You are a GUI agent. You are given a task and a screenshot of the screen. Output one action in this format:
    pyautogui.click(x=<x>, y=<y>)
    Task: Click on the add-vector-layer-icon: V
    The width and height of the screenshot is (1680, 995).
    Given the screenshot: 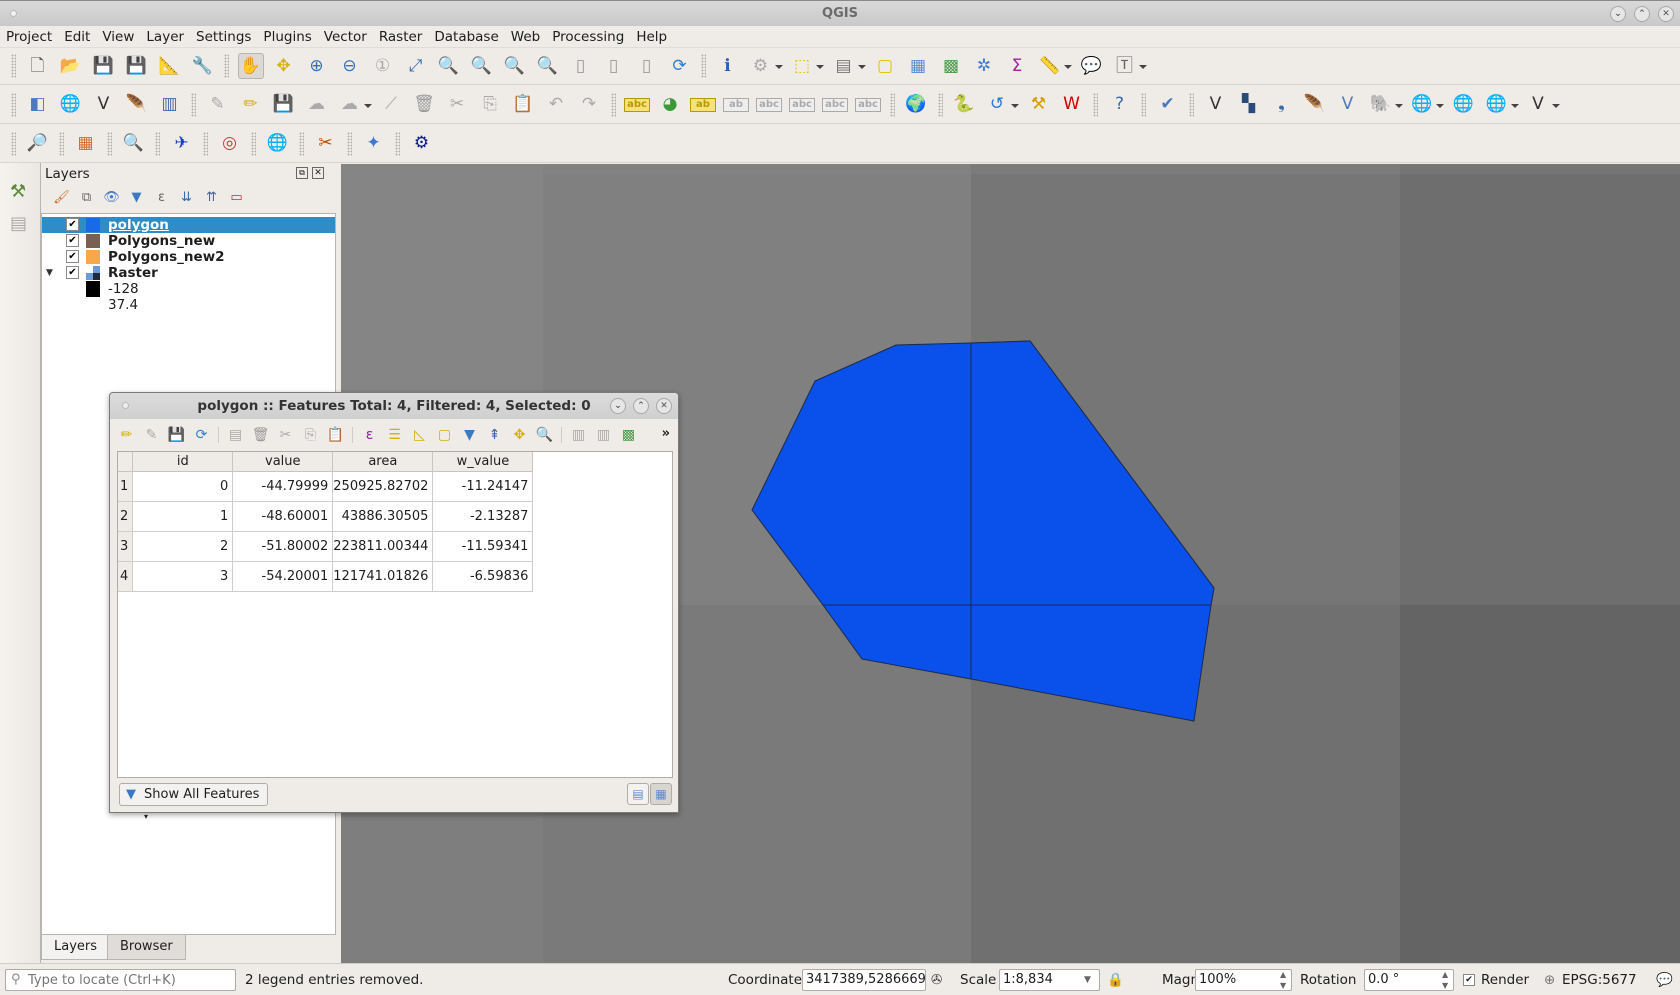 What is the action you would take?
    pyautogui.click(x=1216, y=105)
    